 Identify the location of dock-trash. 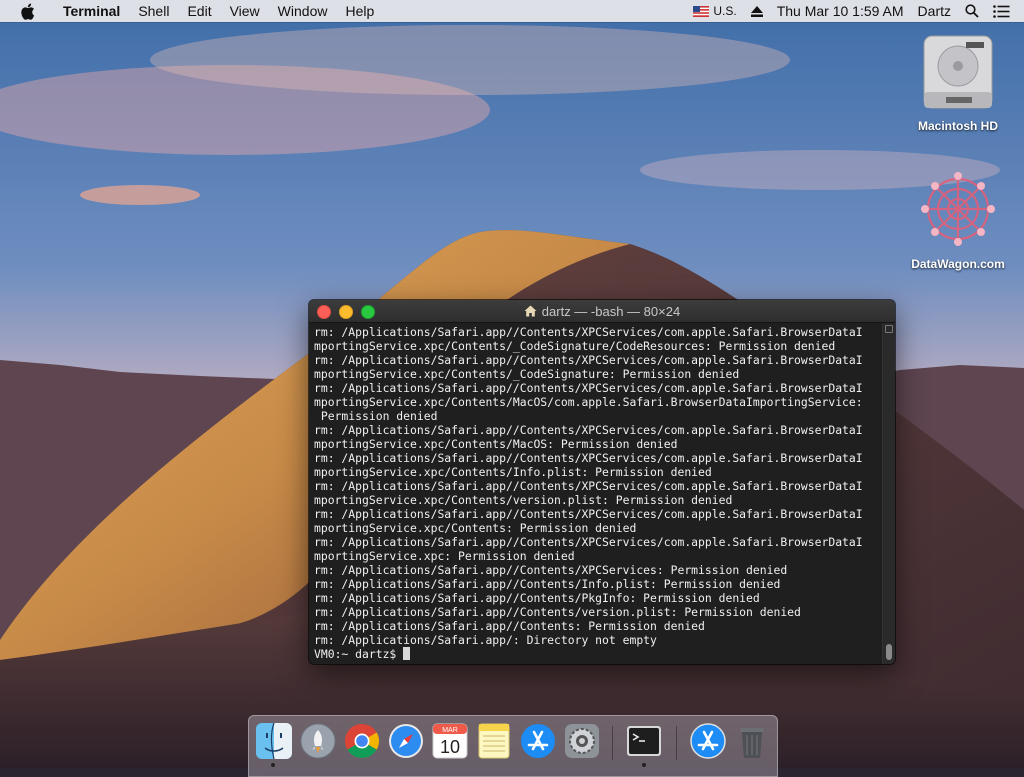
(752, 741).